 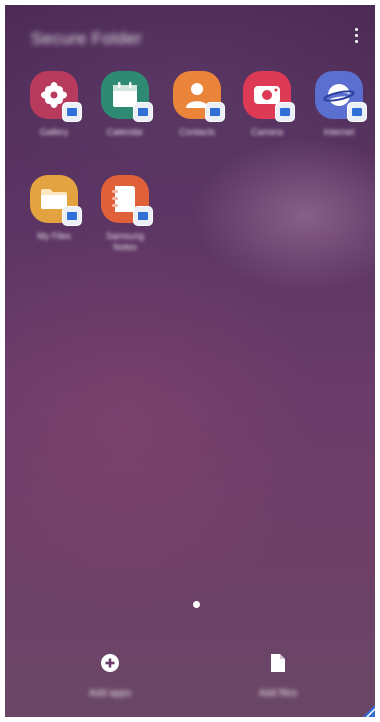 I want to click on corner-edge-icon, so click(x=369, y=711).